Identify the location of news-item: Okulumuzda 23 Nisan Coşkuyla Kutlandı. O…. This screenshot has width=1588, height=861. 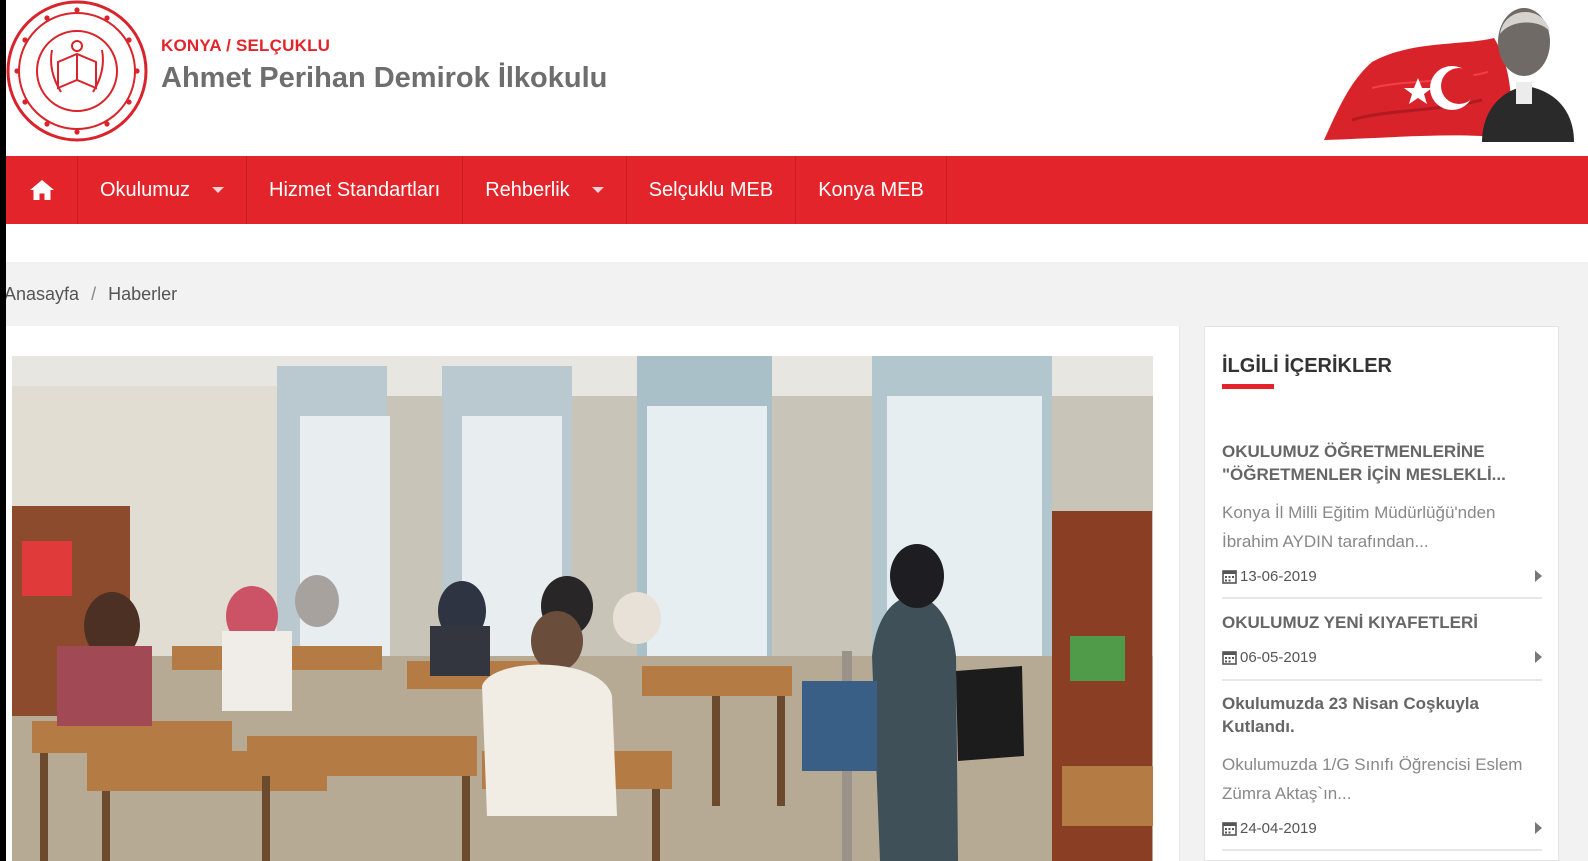
(1382, 765).